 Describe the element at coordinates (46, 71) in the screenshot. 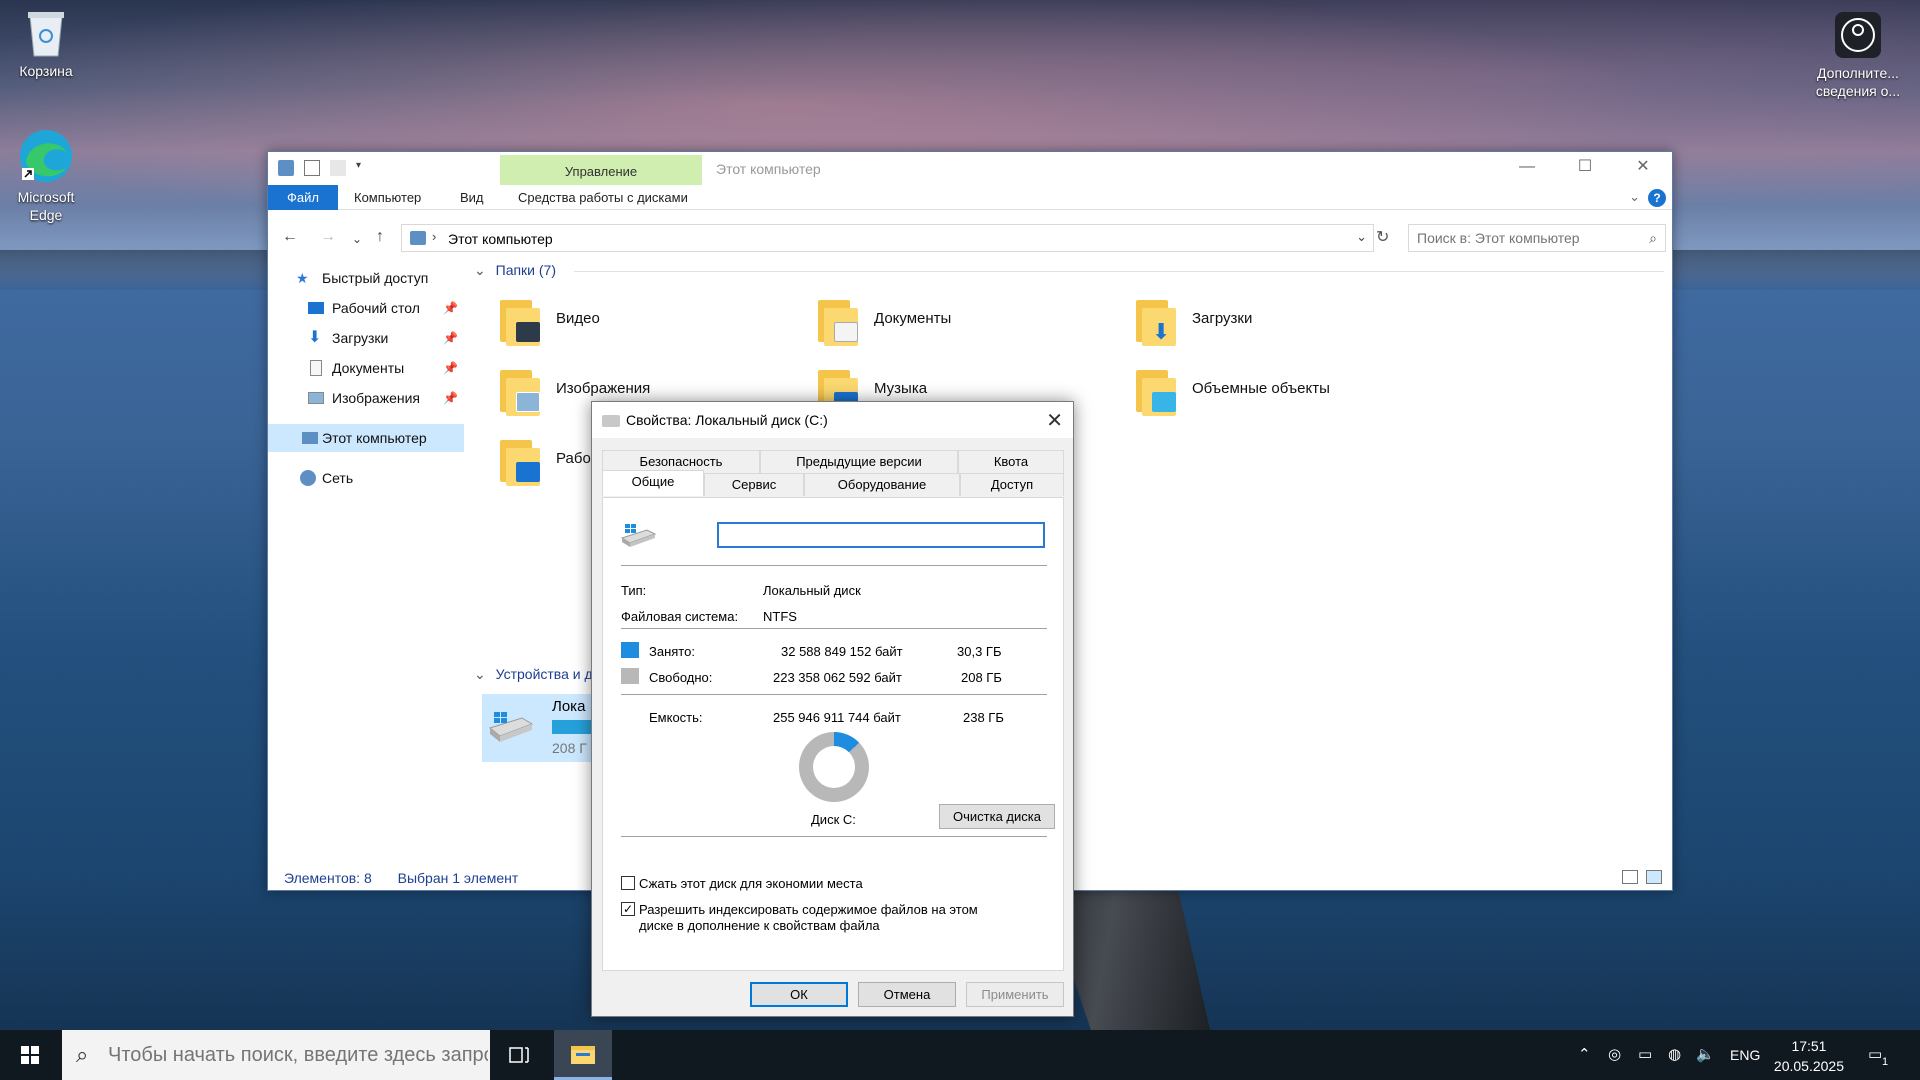

I see `desktop-icon-label: Корзина` at that location.